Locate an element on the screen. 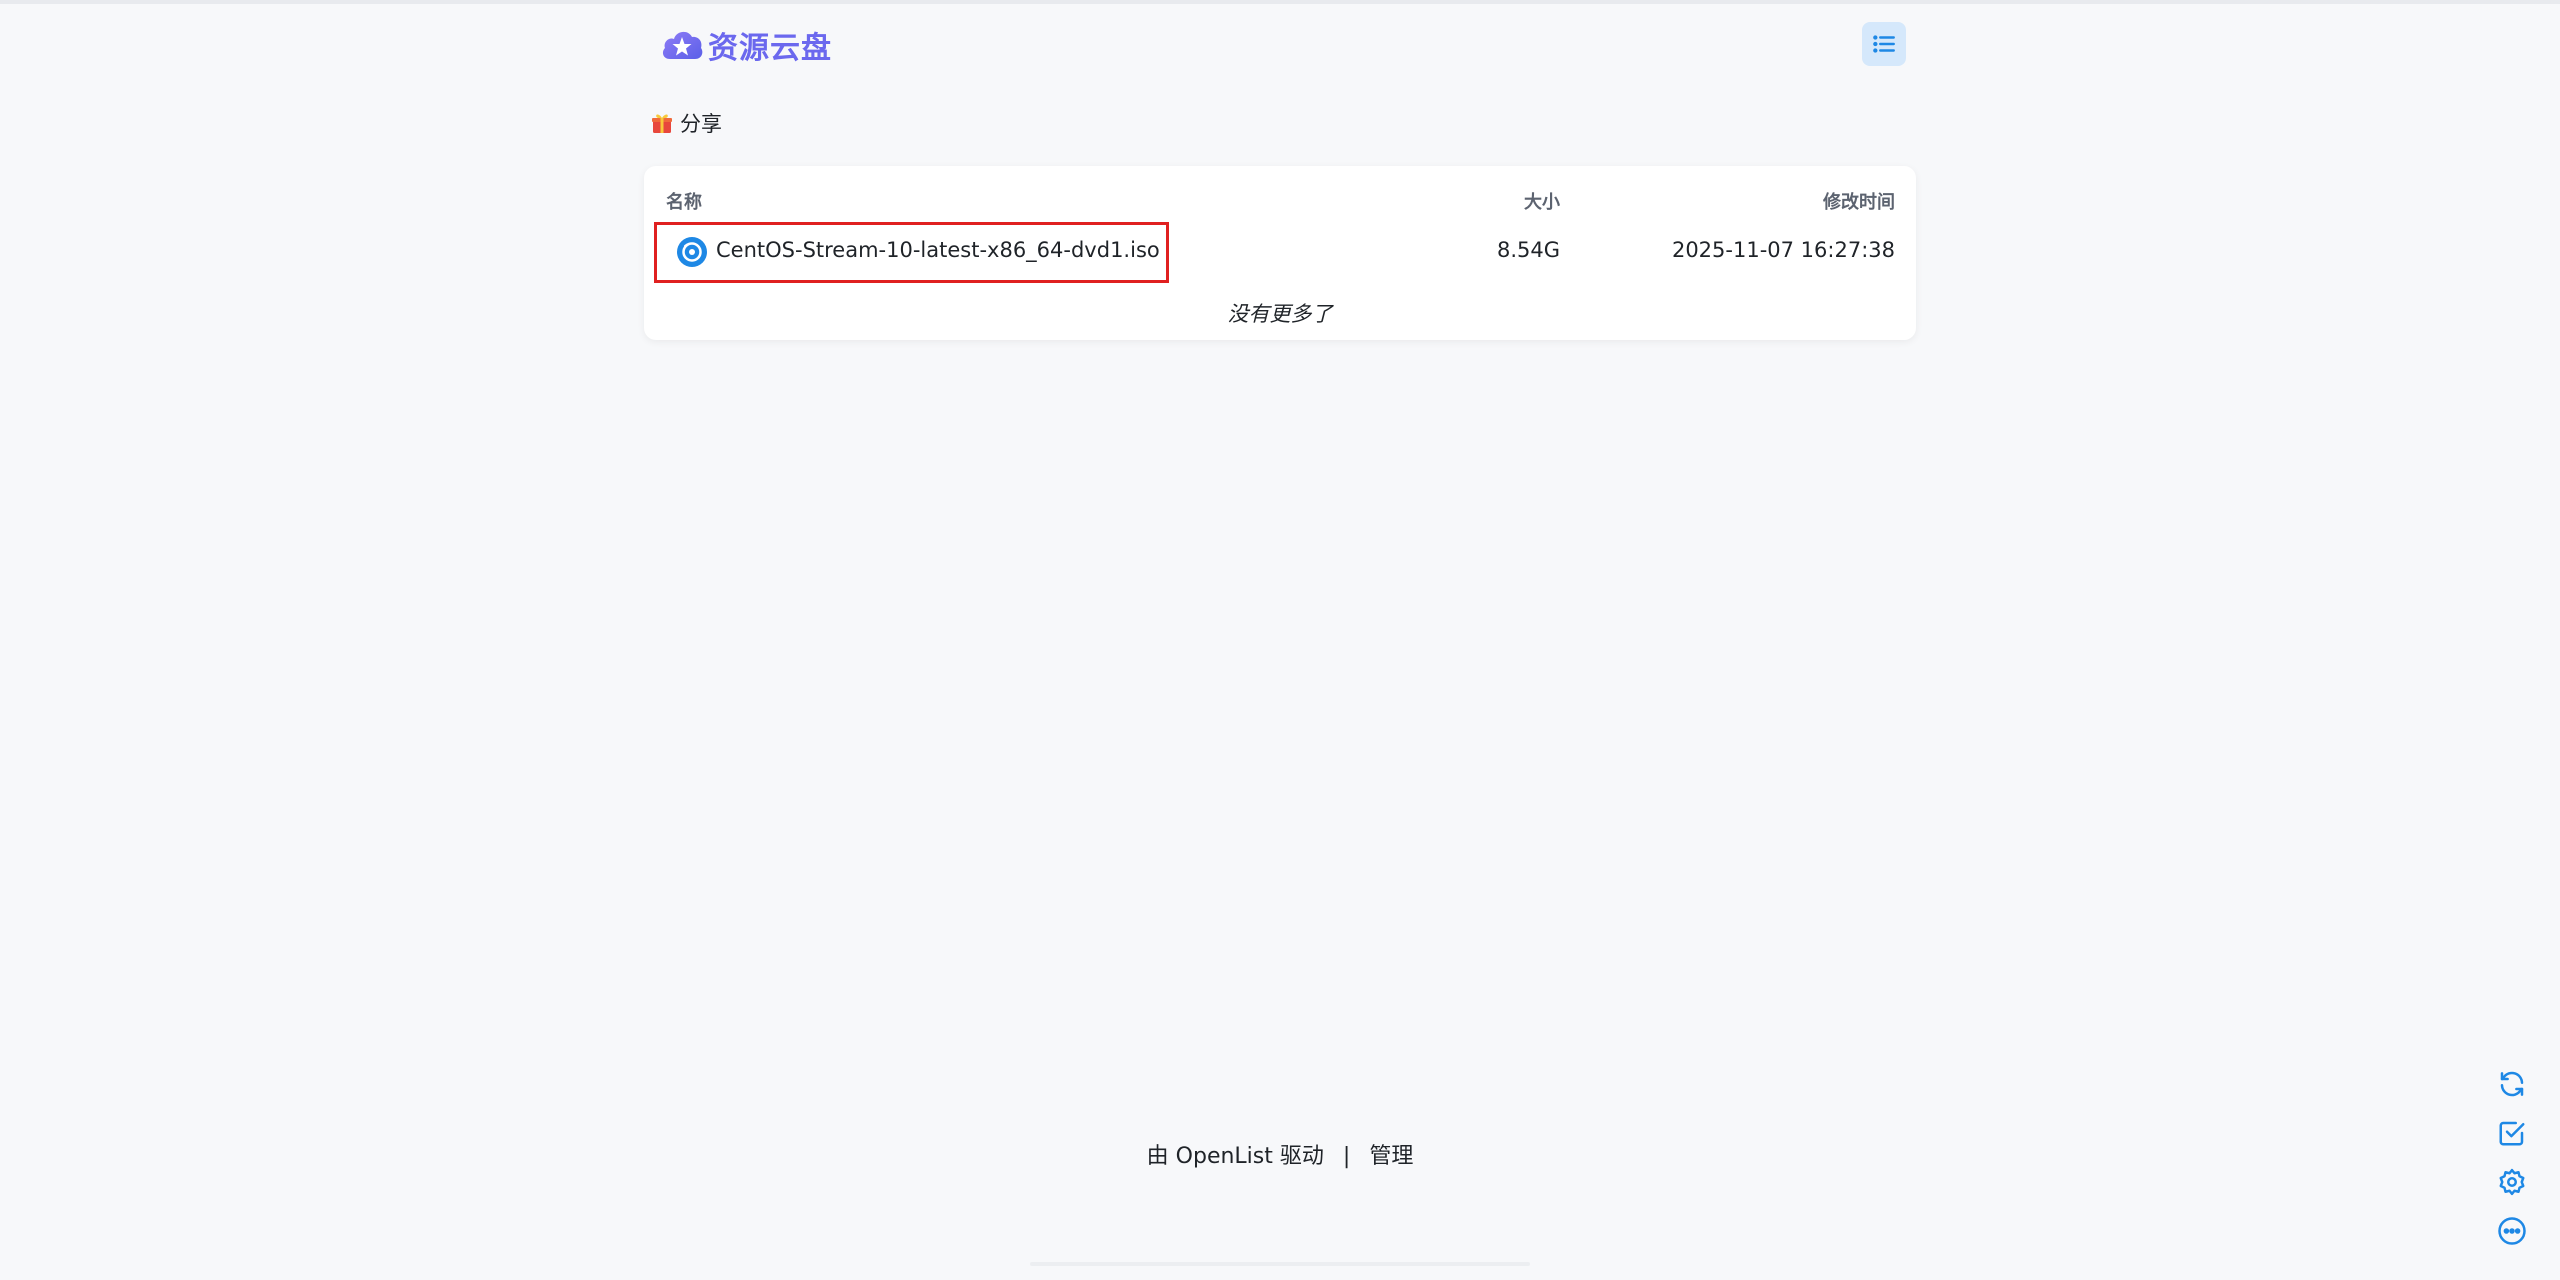 This screenshot has width=2560, height=1280. gift-icon is located at coordinates (662, 123).